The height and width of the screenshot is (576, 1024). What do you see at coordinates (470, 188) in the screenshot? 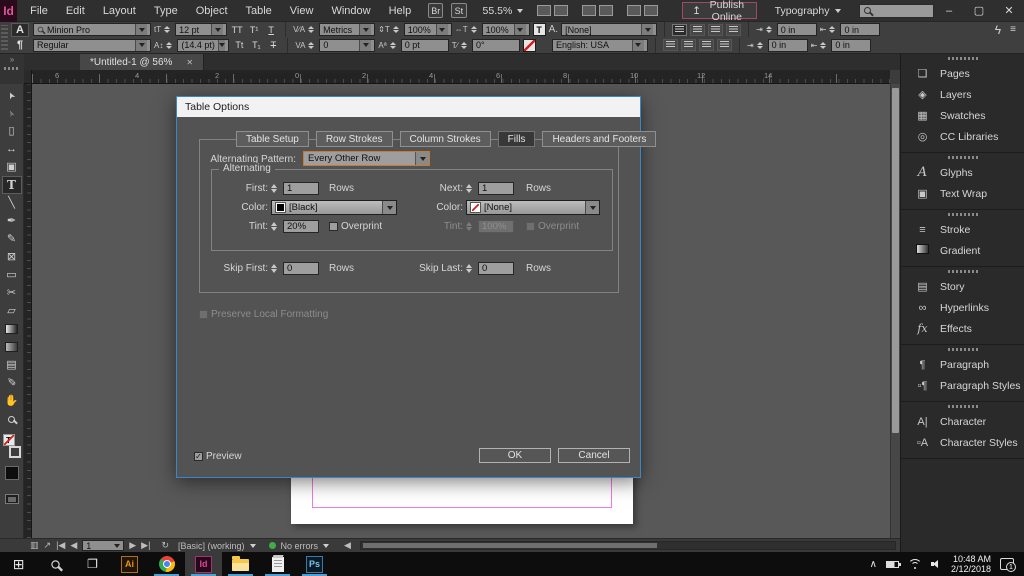
I see `next-rows-stepper` at bounding box center [470, 188].